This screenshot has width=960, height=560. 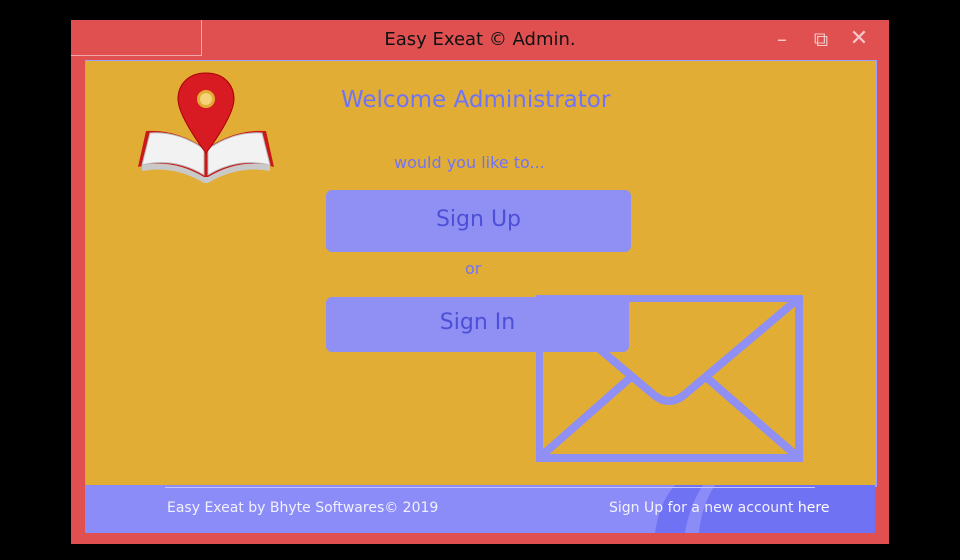 What do you see at coordinates (303, 508) in the screenshot?
I see `footer-copyright: Easy Exeat by Bhyte Softwares© 2019` at bounding box center [303, 508].